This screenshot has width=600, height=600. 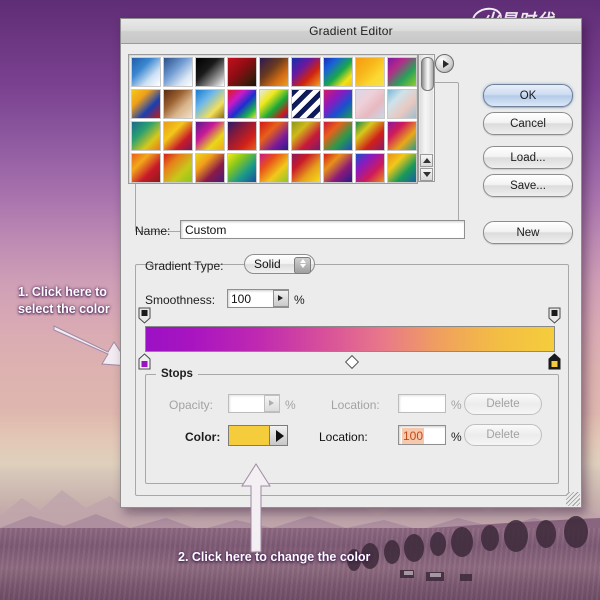 I want to click on annotation-step-1: 1. Click here to select the color, so click(x=64, y=300).